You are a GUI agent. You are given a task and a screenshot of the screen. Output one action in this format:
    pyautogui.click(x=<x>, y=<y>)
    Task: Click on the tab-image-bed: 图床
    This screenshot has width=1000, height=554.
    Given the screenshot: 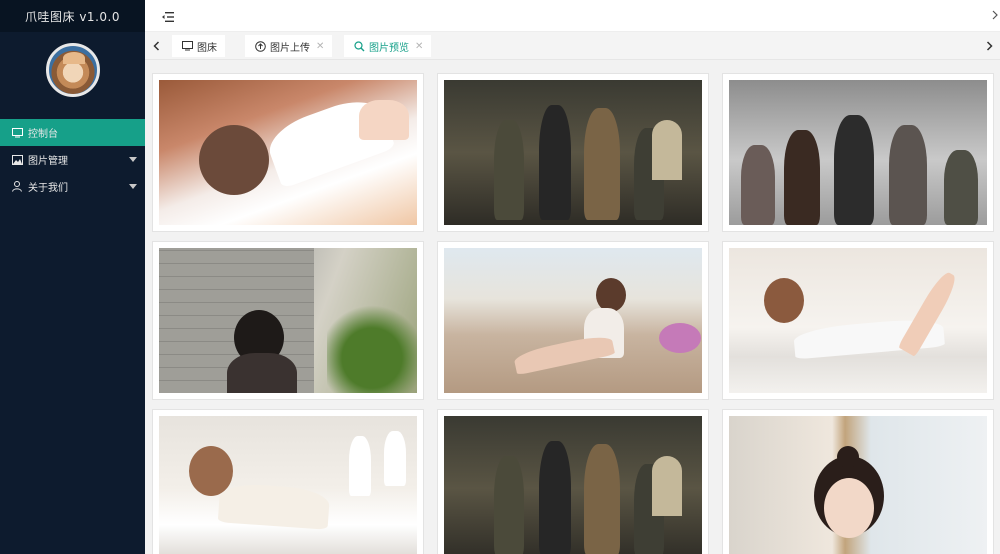 What is the action you would take?
    pyautogui.click(x=198, y=46)
    